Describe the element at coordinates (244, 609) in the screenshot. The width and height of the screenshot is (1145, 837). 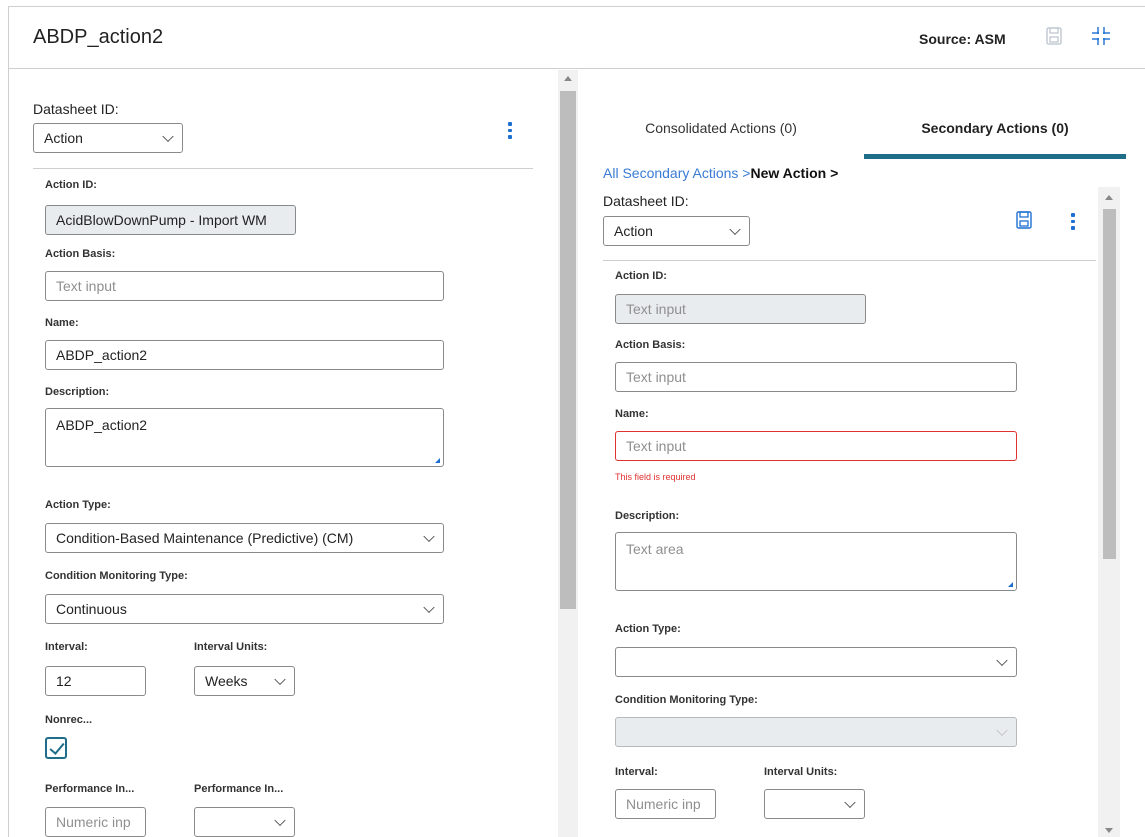
I see `cm-type-select: Continuous` at that location.